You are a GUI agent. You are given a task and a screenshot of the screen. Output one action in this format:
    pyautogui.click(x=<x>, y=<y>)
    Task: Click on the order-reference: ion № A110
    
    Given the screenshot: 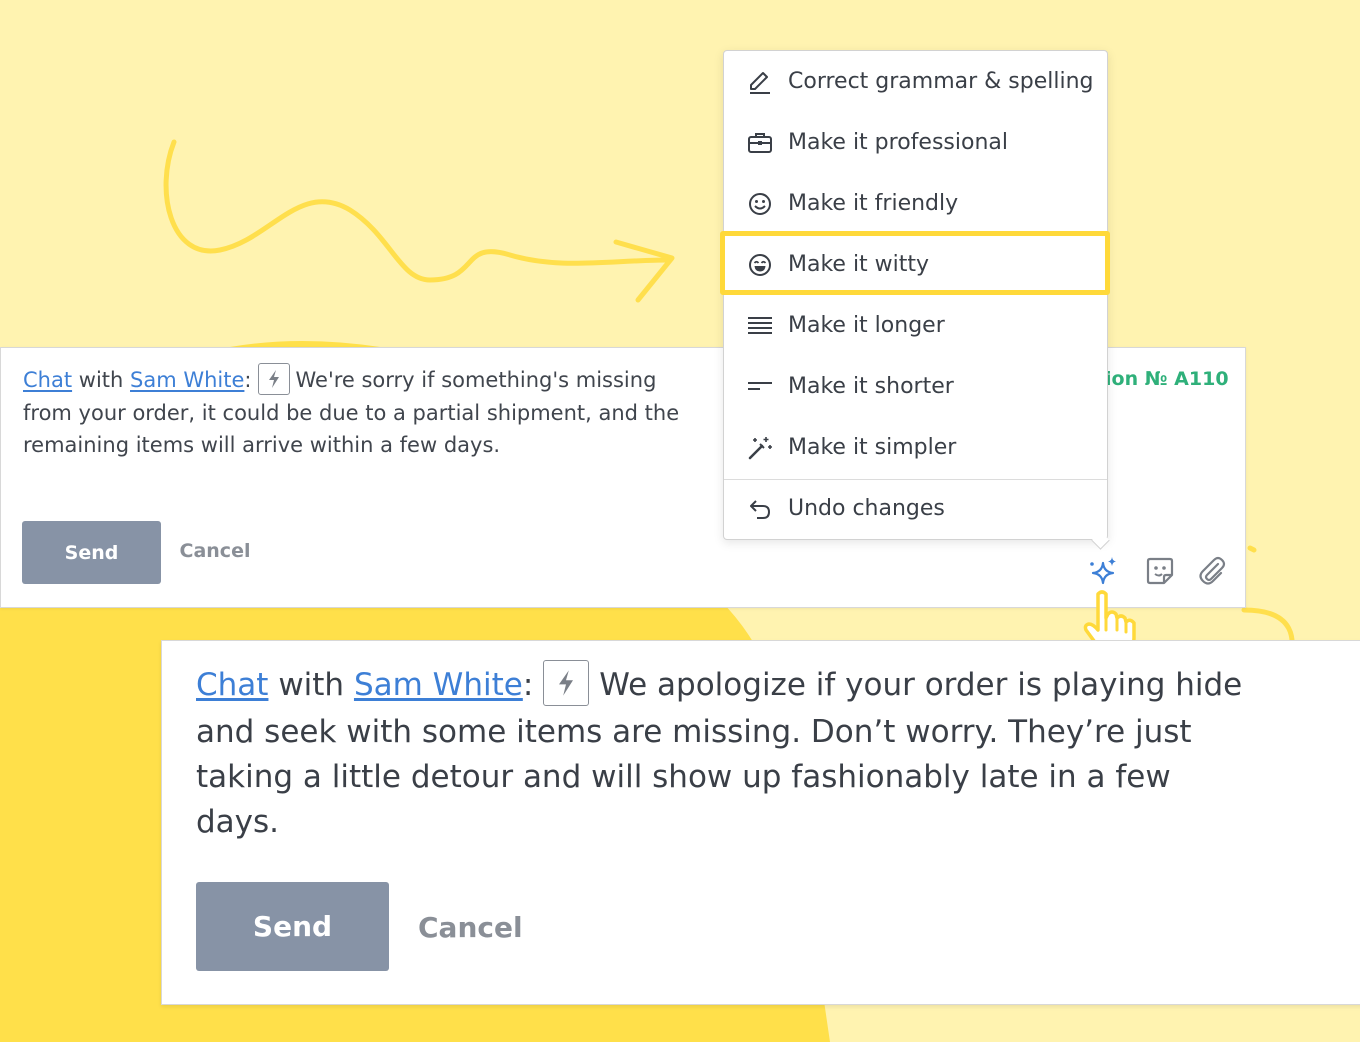 What is the action you would take?
    pyautogui.click(x=1167, y=379)
    